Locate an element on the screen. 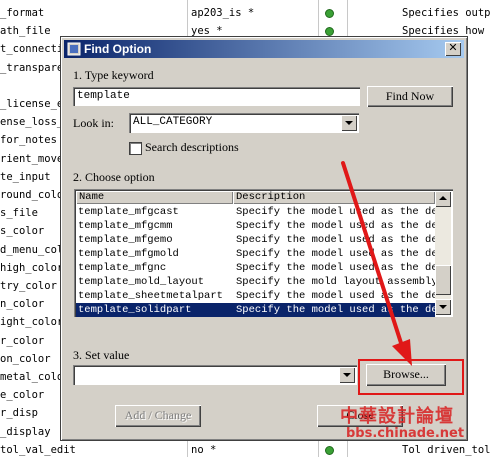 Image resolution: width=491 pixels, height=459 pixels. step2-label: 2. Choose option is located at coordinates (114, 177).